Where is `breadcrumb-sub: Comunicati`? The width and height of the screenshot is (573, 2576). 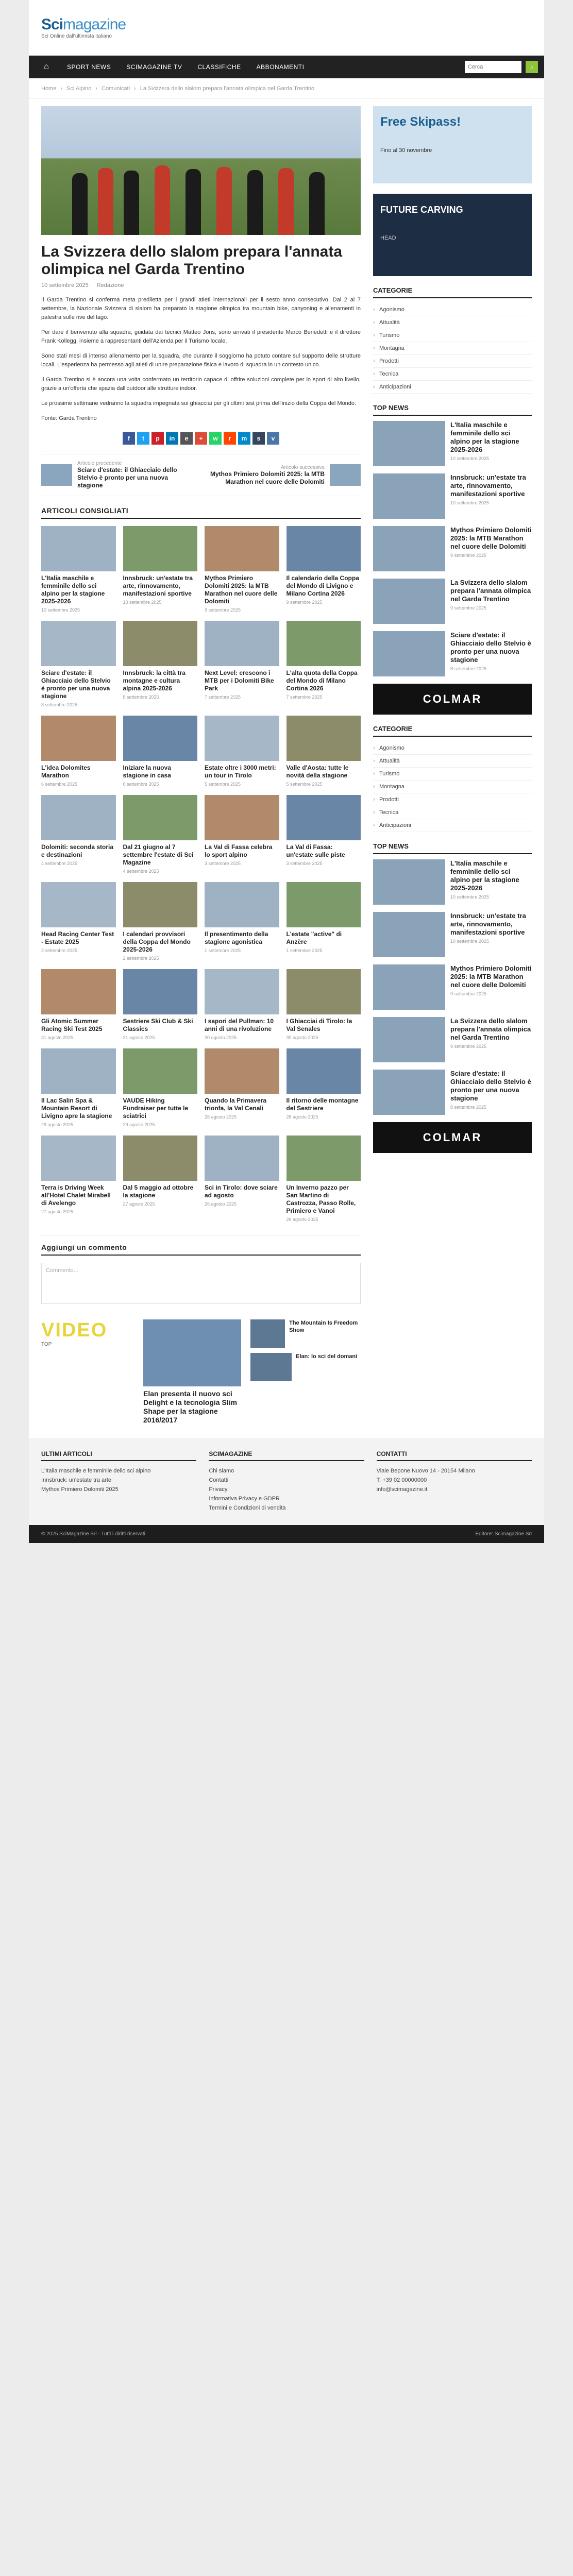
breadcrumb-sub: Comunicati is located at coordinates (116, 89).